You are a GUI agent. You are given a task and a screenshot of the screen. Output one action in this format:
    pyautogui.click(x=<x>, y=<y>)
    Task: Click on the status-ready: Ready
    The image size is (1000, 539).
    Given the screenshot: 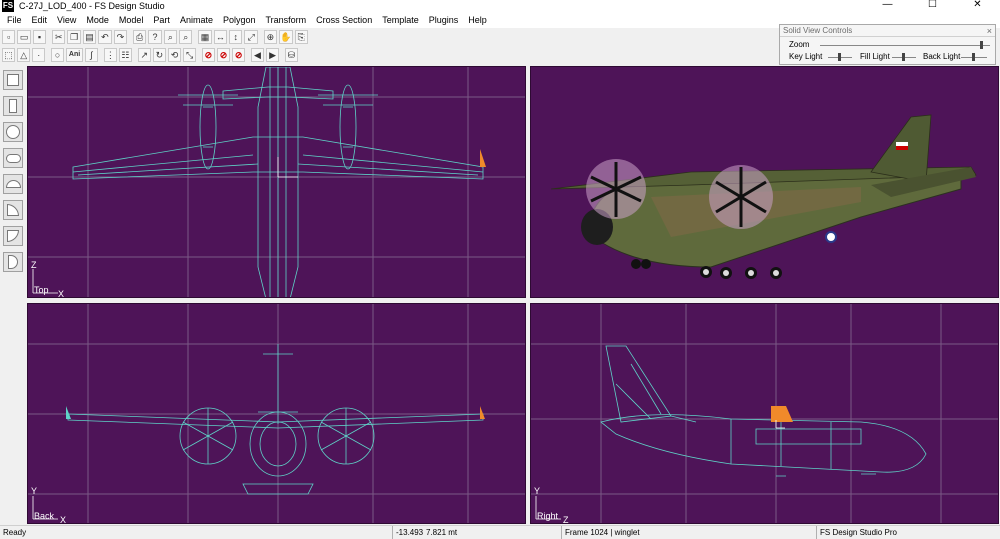 What is the action you would take?
    pyautogui.click(x=15, y=532)
    